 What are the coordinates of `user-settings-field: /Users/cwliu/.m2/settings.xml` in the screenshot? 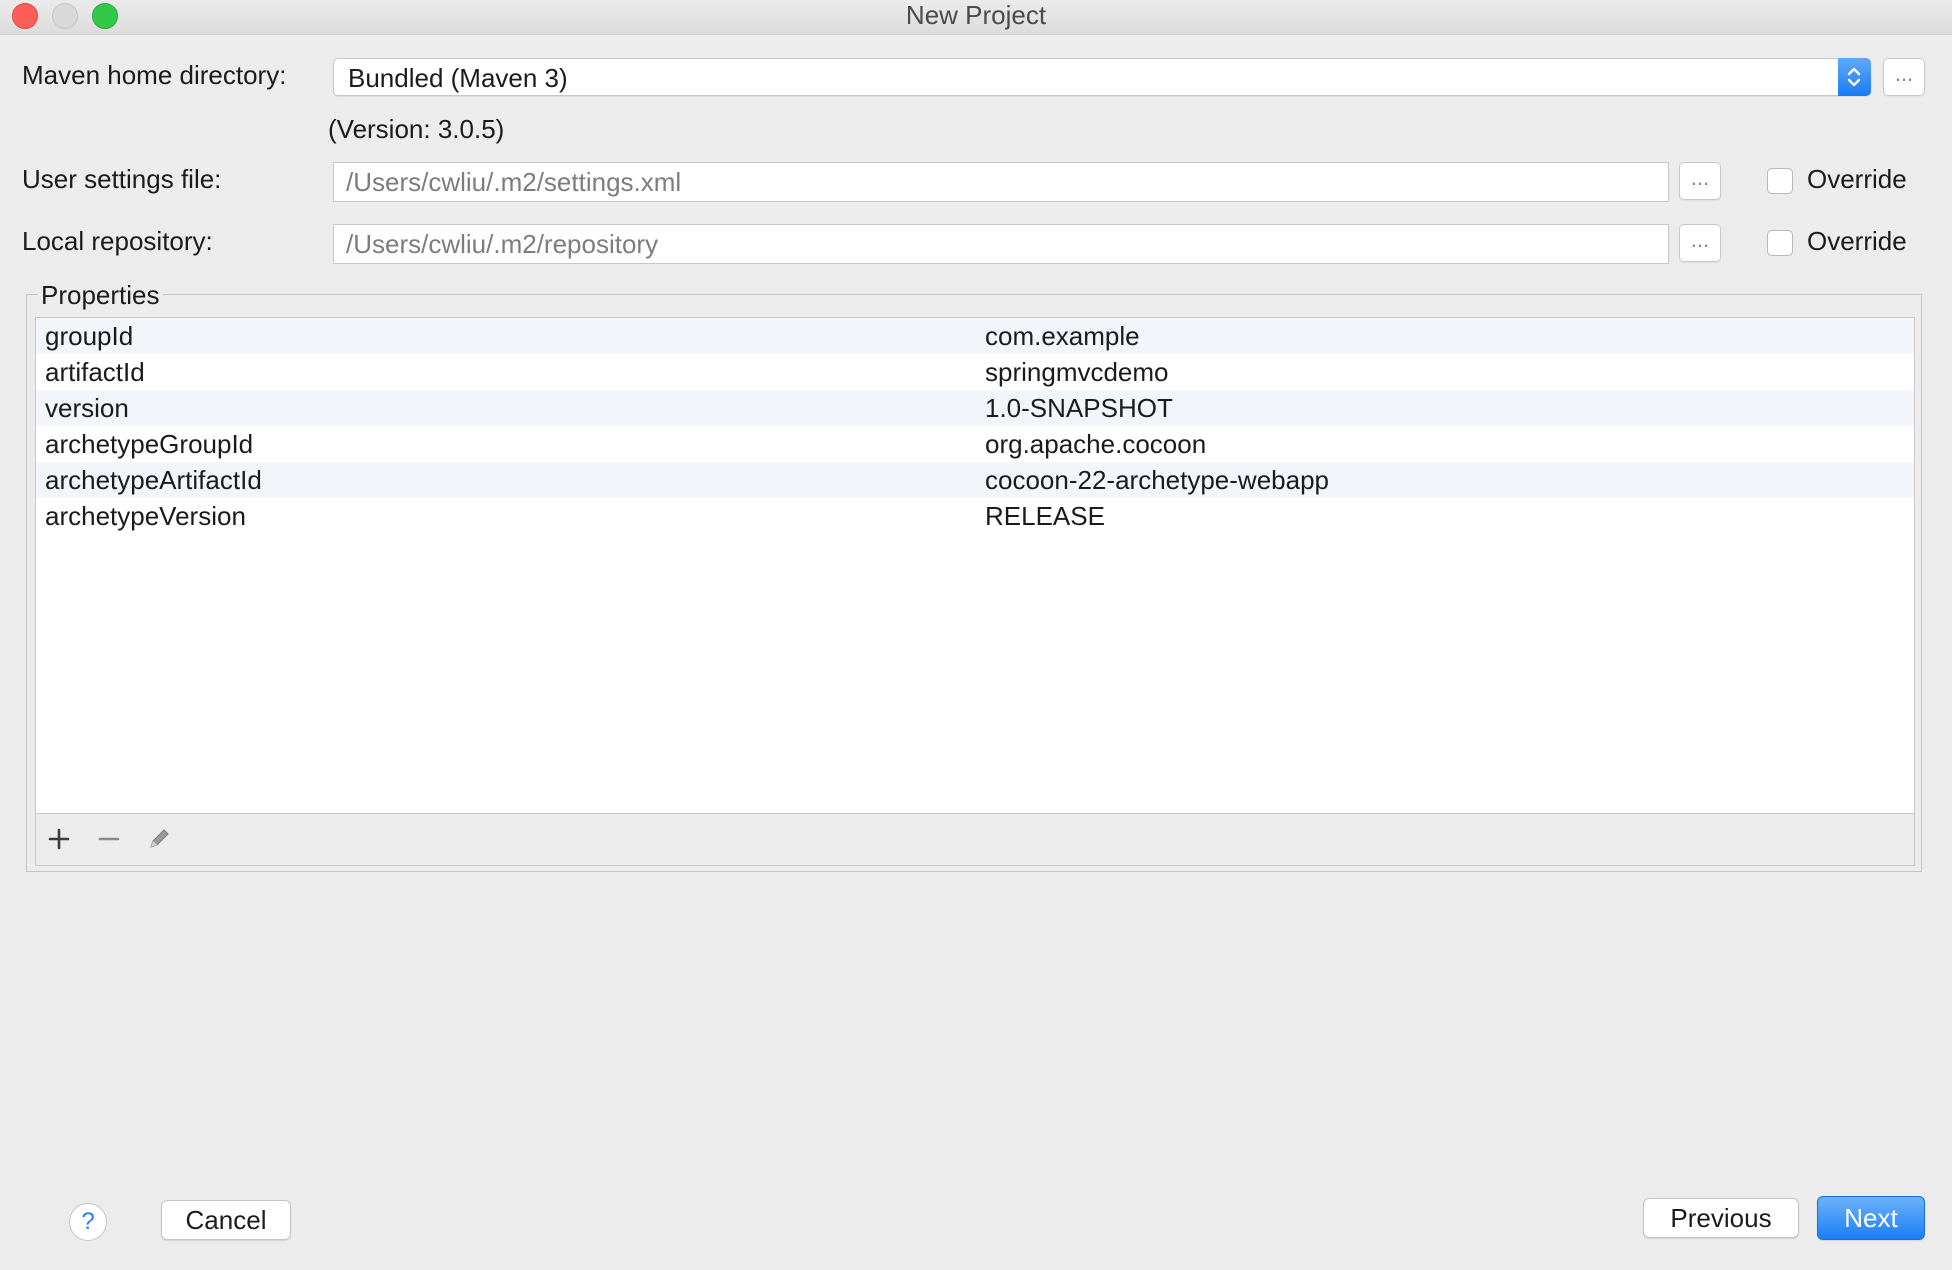 It's located at (1001, 182).